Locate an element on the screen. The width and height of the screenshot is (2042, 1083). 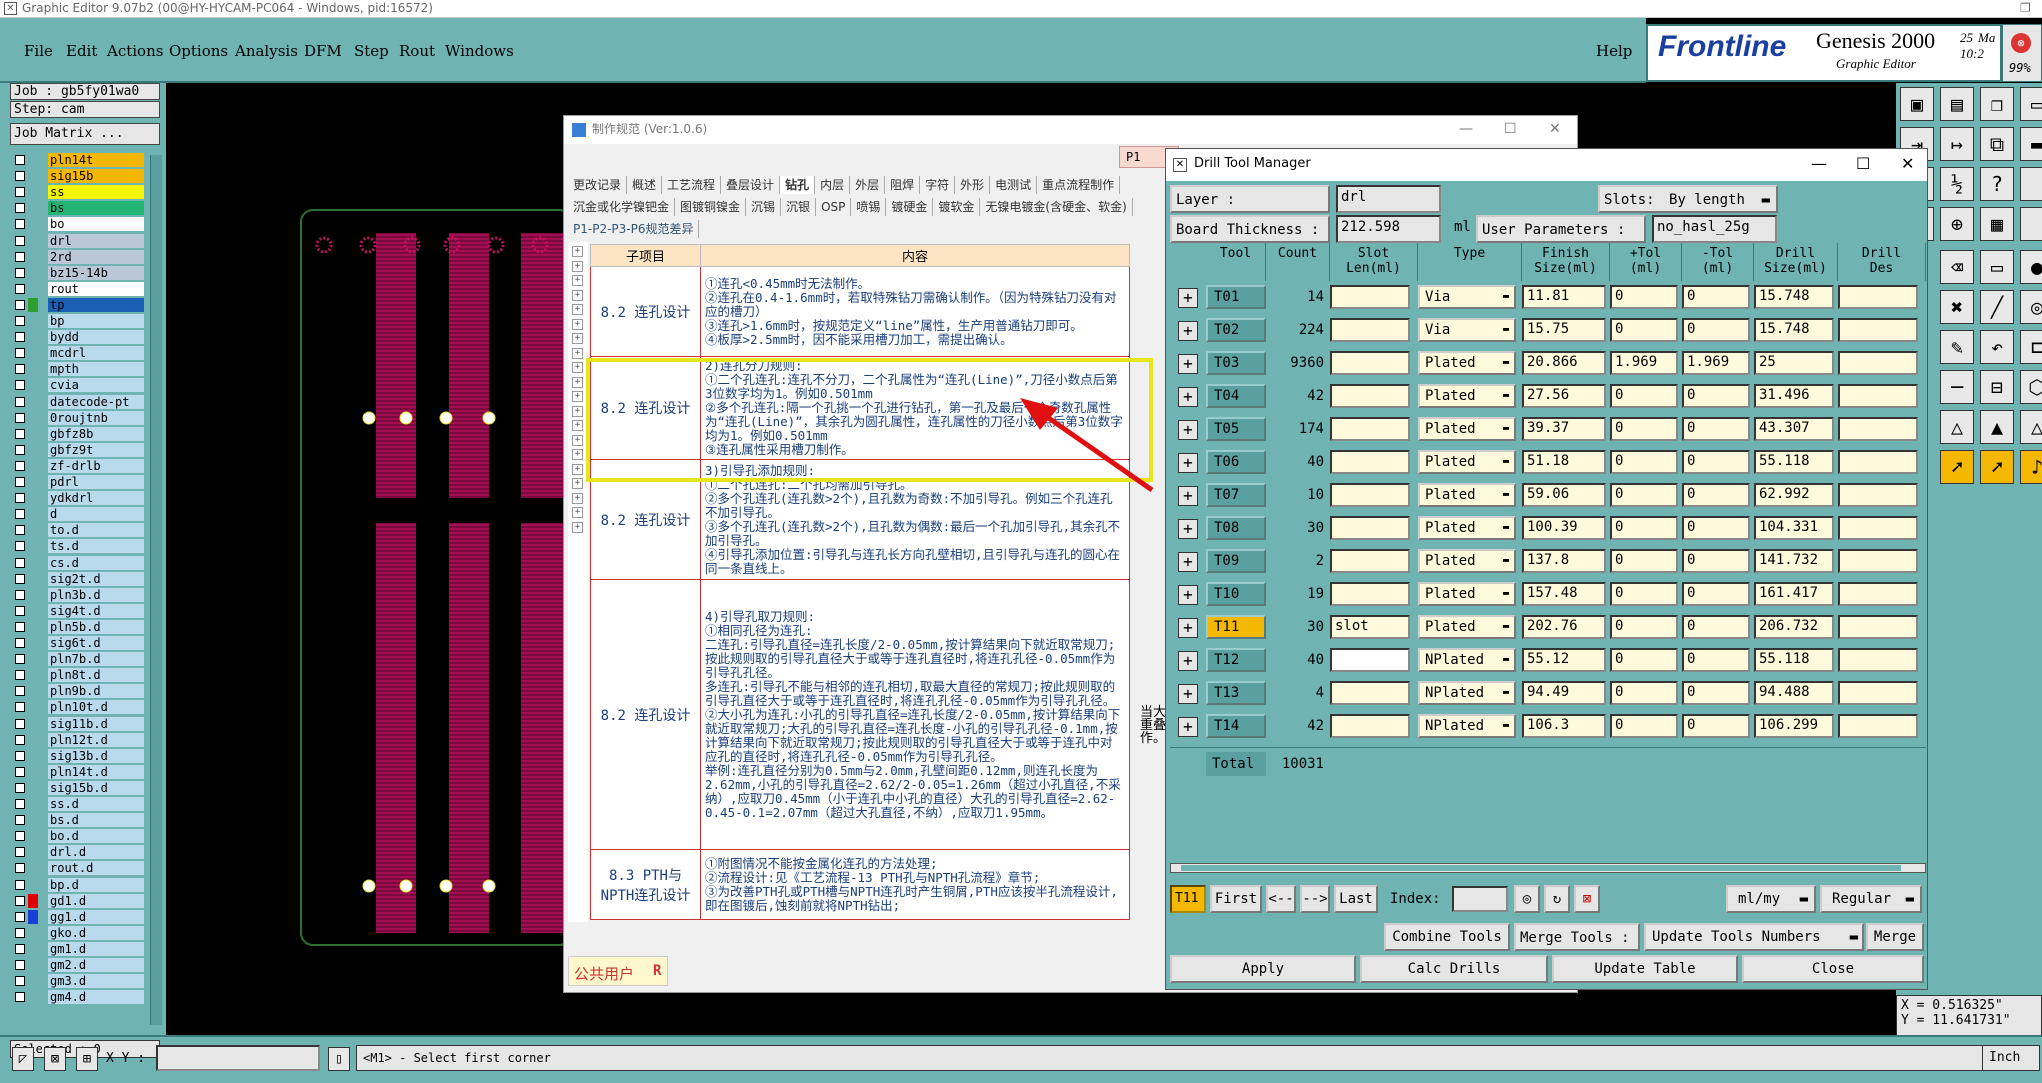
minimize-icon: — is located at coordinates (1466, 129).